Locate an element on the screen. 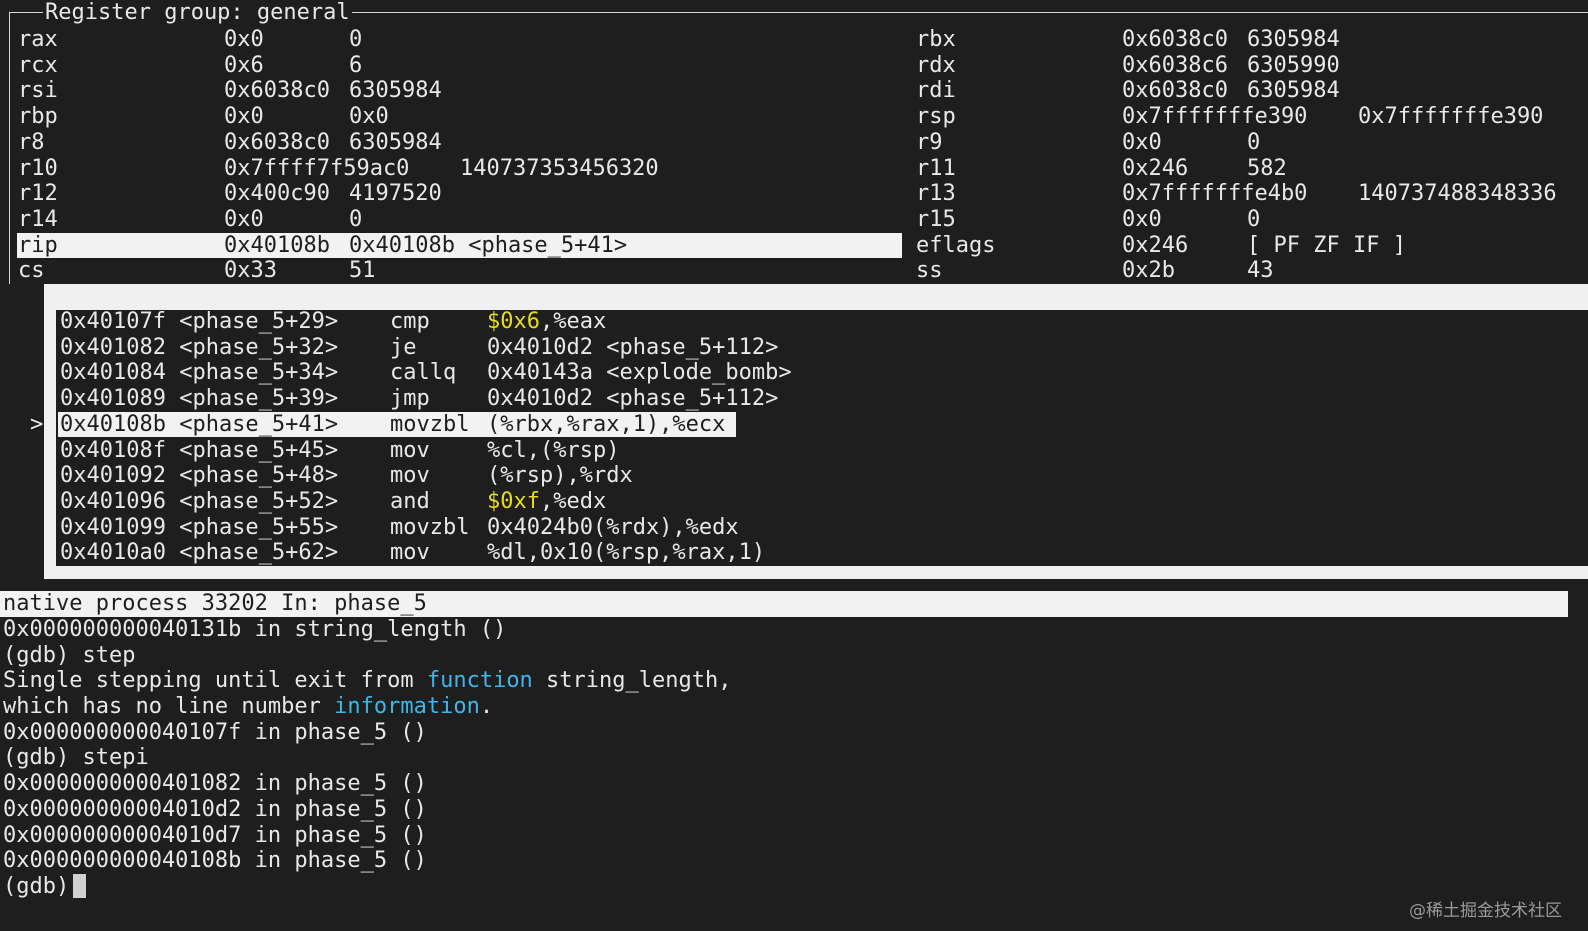 The width and height of the screenshot is (1588, 931). register-name: rsp is located at coordinates (936, 117).